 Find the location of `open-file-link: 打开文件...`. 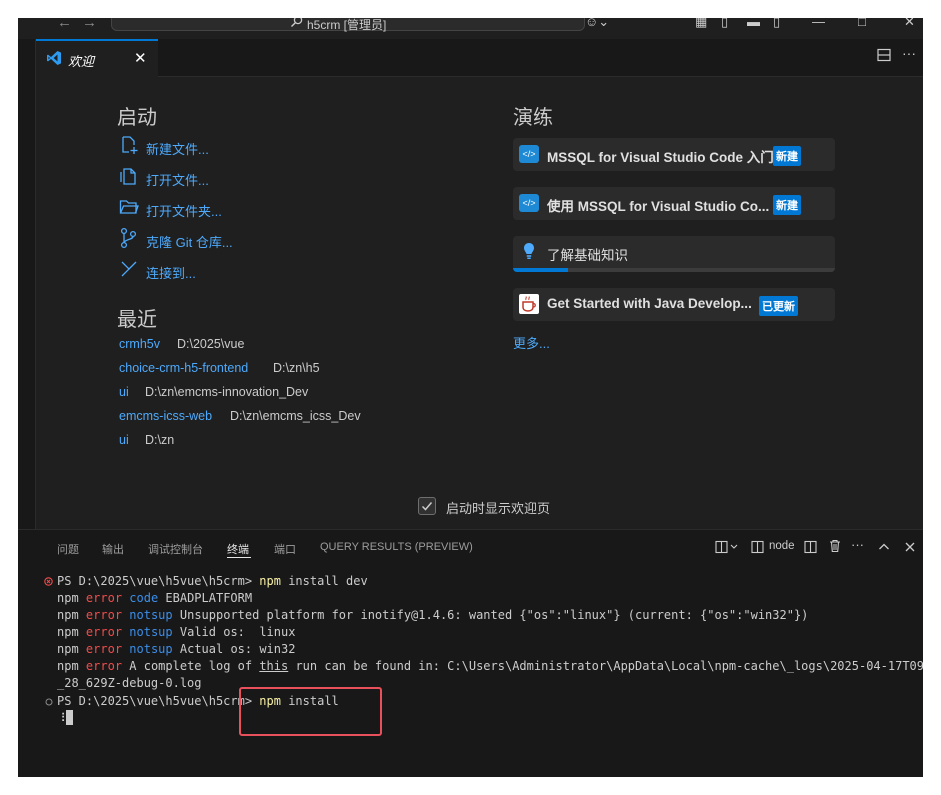

open-file-link: 打开文件... is located at coordinates (177, 179).